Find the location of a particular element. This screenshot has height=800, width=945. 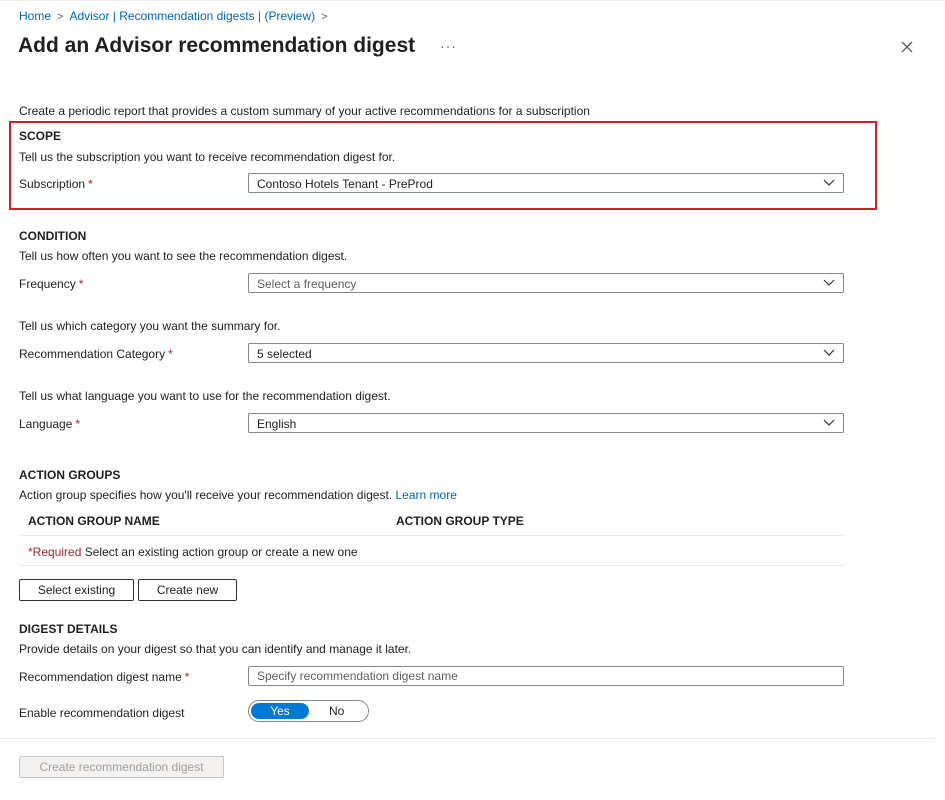

language-label: Language * is located at coordinates (49, 424).